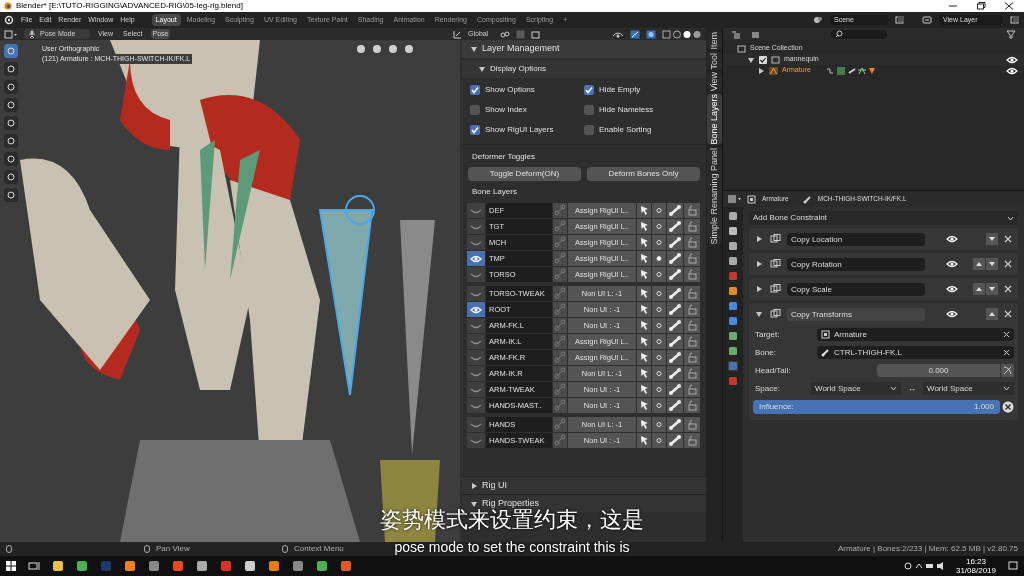 Image resolution: width=1024 pixels, height=576 pixels. What do you see at coordinates (626, 110) in the screenshot?
I see `checkbox-label: Hide Nameless` at bounding box center [626, 110].